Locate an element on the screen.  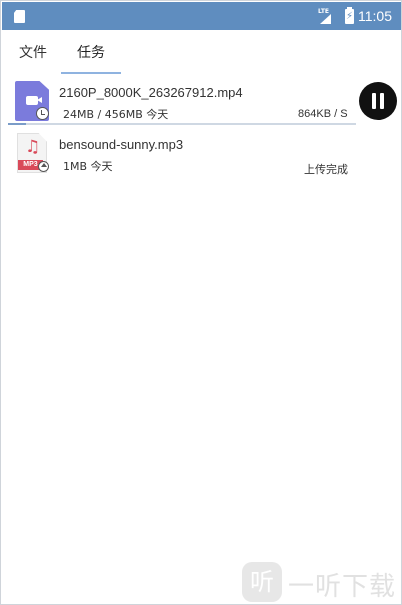
status-bar: LTE ⚡ 11:05 is located at coordinates (201, 16).